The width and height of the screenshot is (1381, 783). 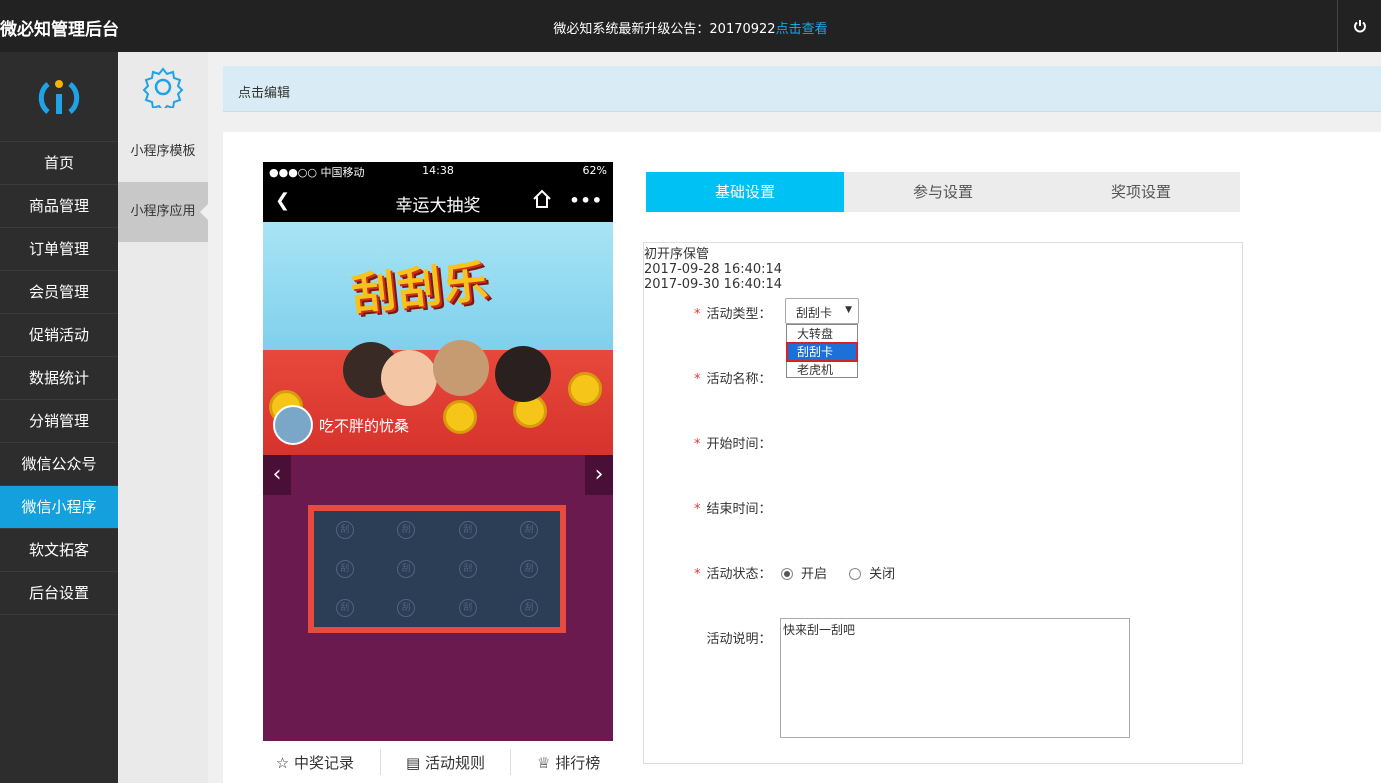 I want to click on nav-item-articles: 软文拓客, so click(x=59, y=550).